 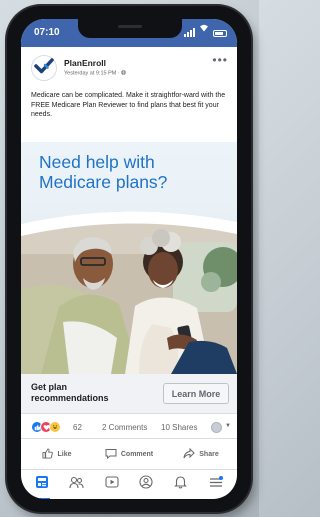 I want to click on share-icon, so click(x=189, y=454).